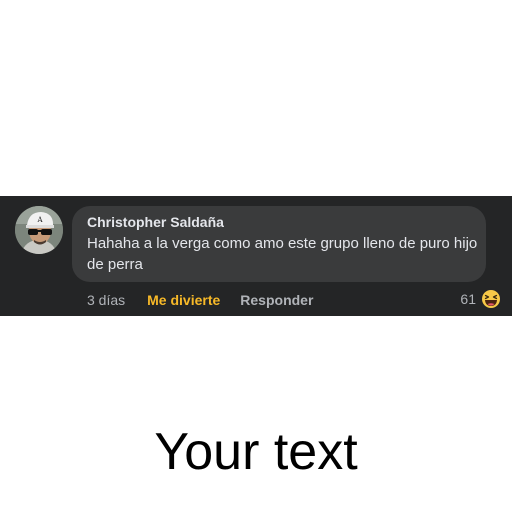 The height and width of the screenshot is (512, 512). What do you see at coordinates (106, 300) in the screenshot?
I see `comment-timestamp: 3 días` at bounding box center [106, 300].